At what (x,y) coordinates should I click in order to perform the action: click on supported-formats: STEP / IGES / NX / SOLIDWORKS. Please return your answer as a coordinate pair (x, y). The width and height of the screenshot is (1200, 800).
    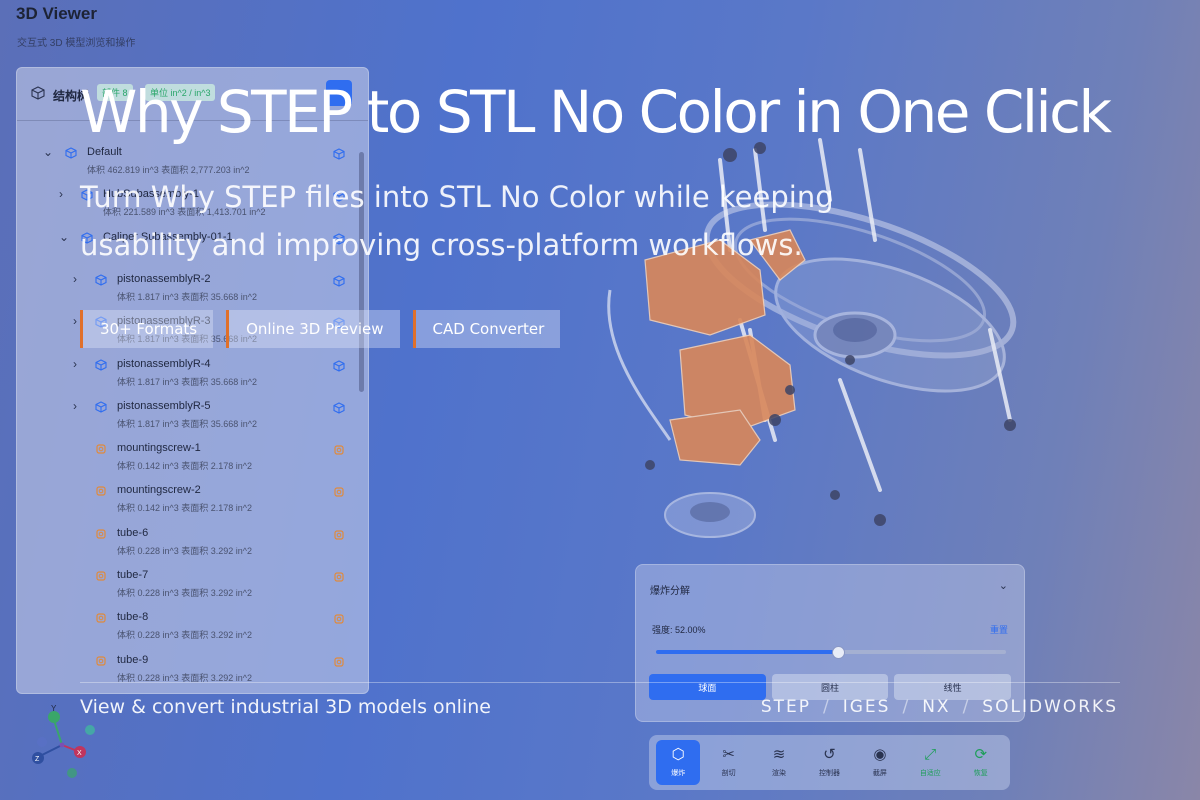
    Looking at the image, I should click on (939, 707).